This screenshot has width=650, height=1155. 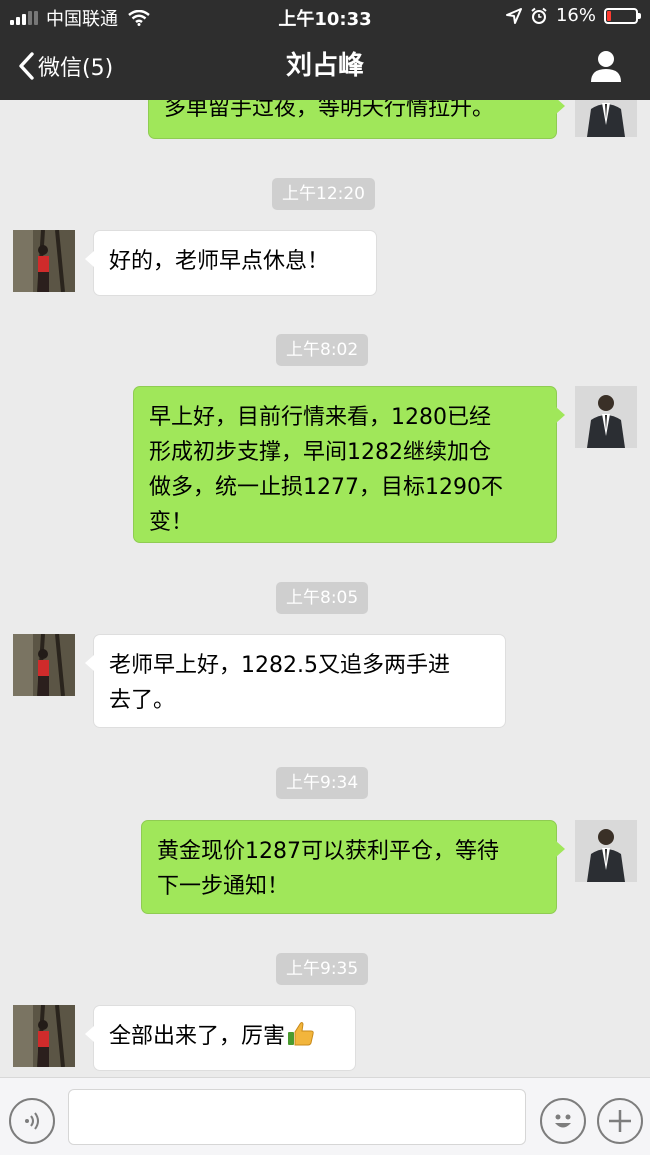 What do you see at coordinates (539, 16) in the screenshot?
I see `alarm-clock-icon` at bounding box center [539, 16].